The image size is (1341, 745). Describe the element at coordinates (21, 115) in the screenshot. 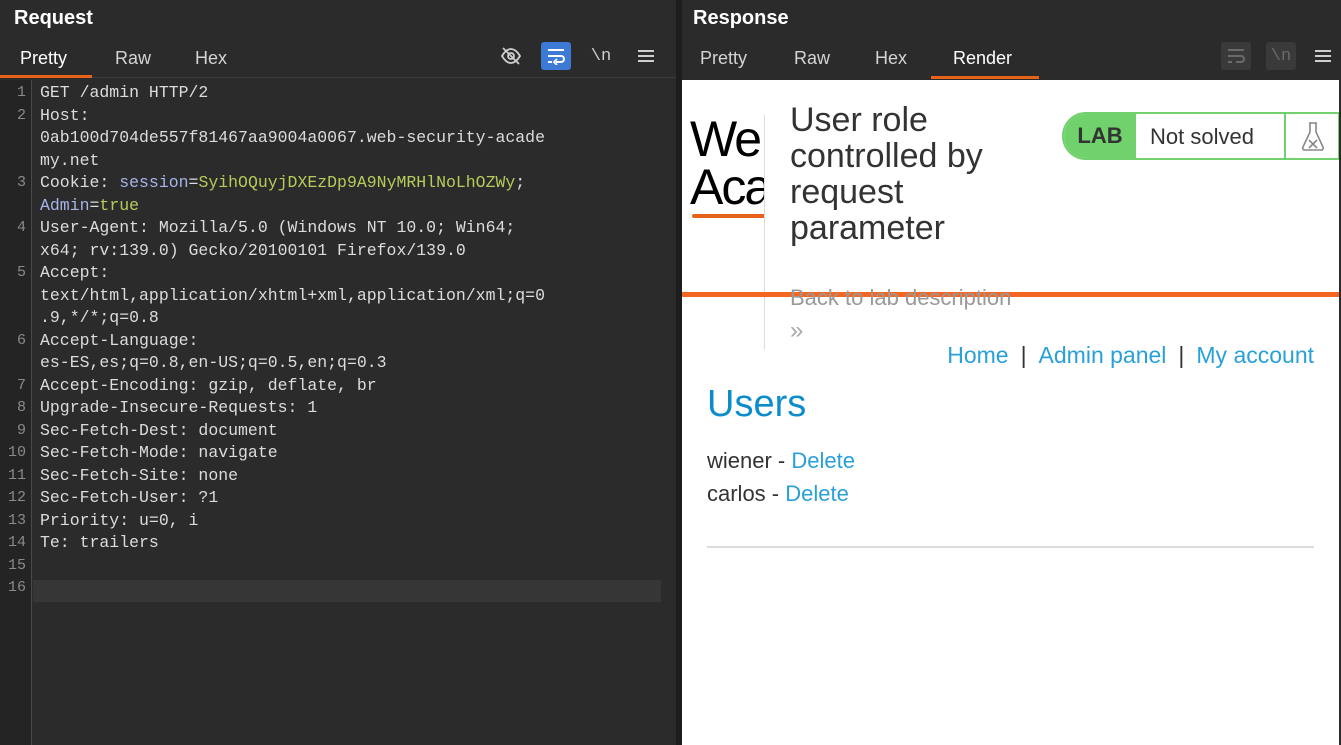

I see `line-number: 2` at that location.